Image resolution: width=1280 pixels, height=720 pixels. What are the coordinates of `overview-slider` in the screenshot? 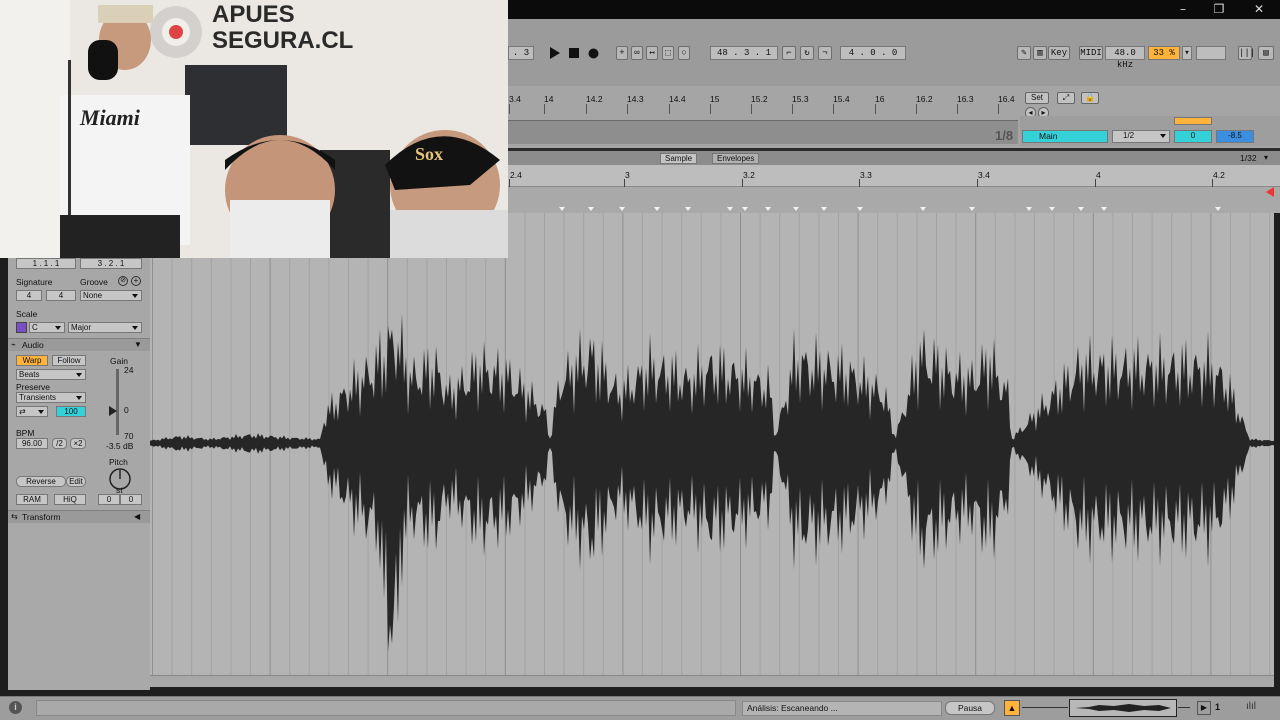 It's located at (1045, 707).